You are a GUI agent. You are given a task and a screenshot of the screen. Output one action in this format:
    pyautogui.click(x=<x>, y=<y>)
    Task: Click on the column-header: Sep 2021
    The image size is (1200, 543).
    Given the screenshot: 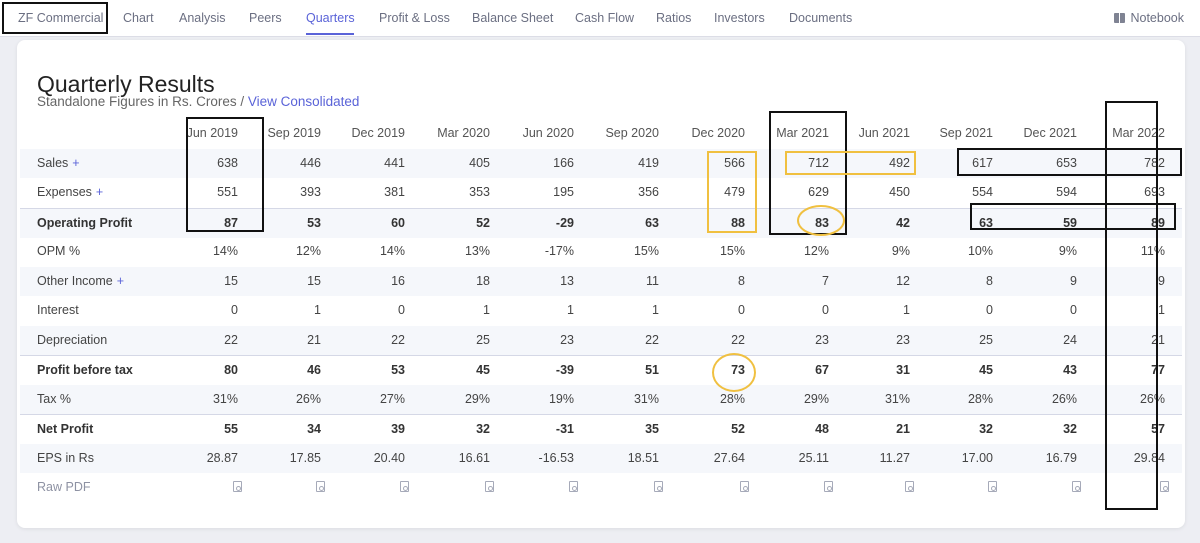 What is the action you would take?
    pyautogui.click(x=966, y=133)
    